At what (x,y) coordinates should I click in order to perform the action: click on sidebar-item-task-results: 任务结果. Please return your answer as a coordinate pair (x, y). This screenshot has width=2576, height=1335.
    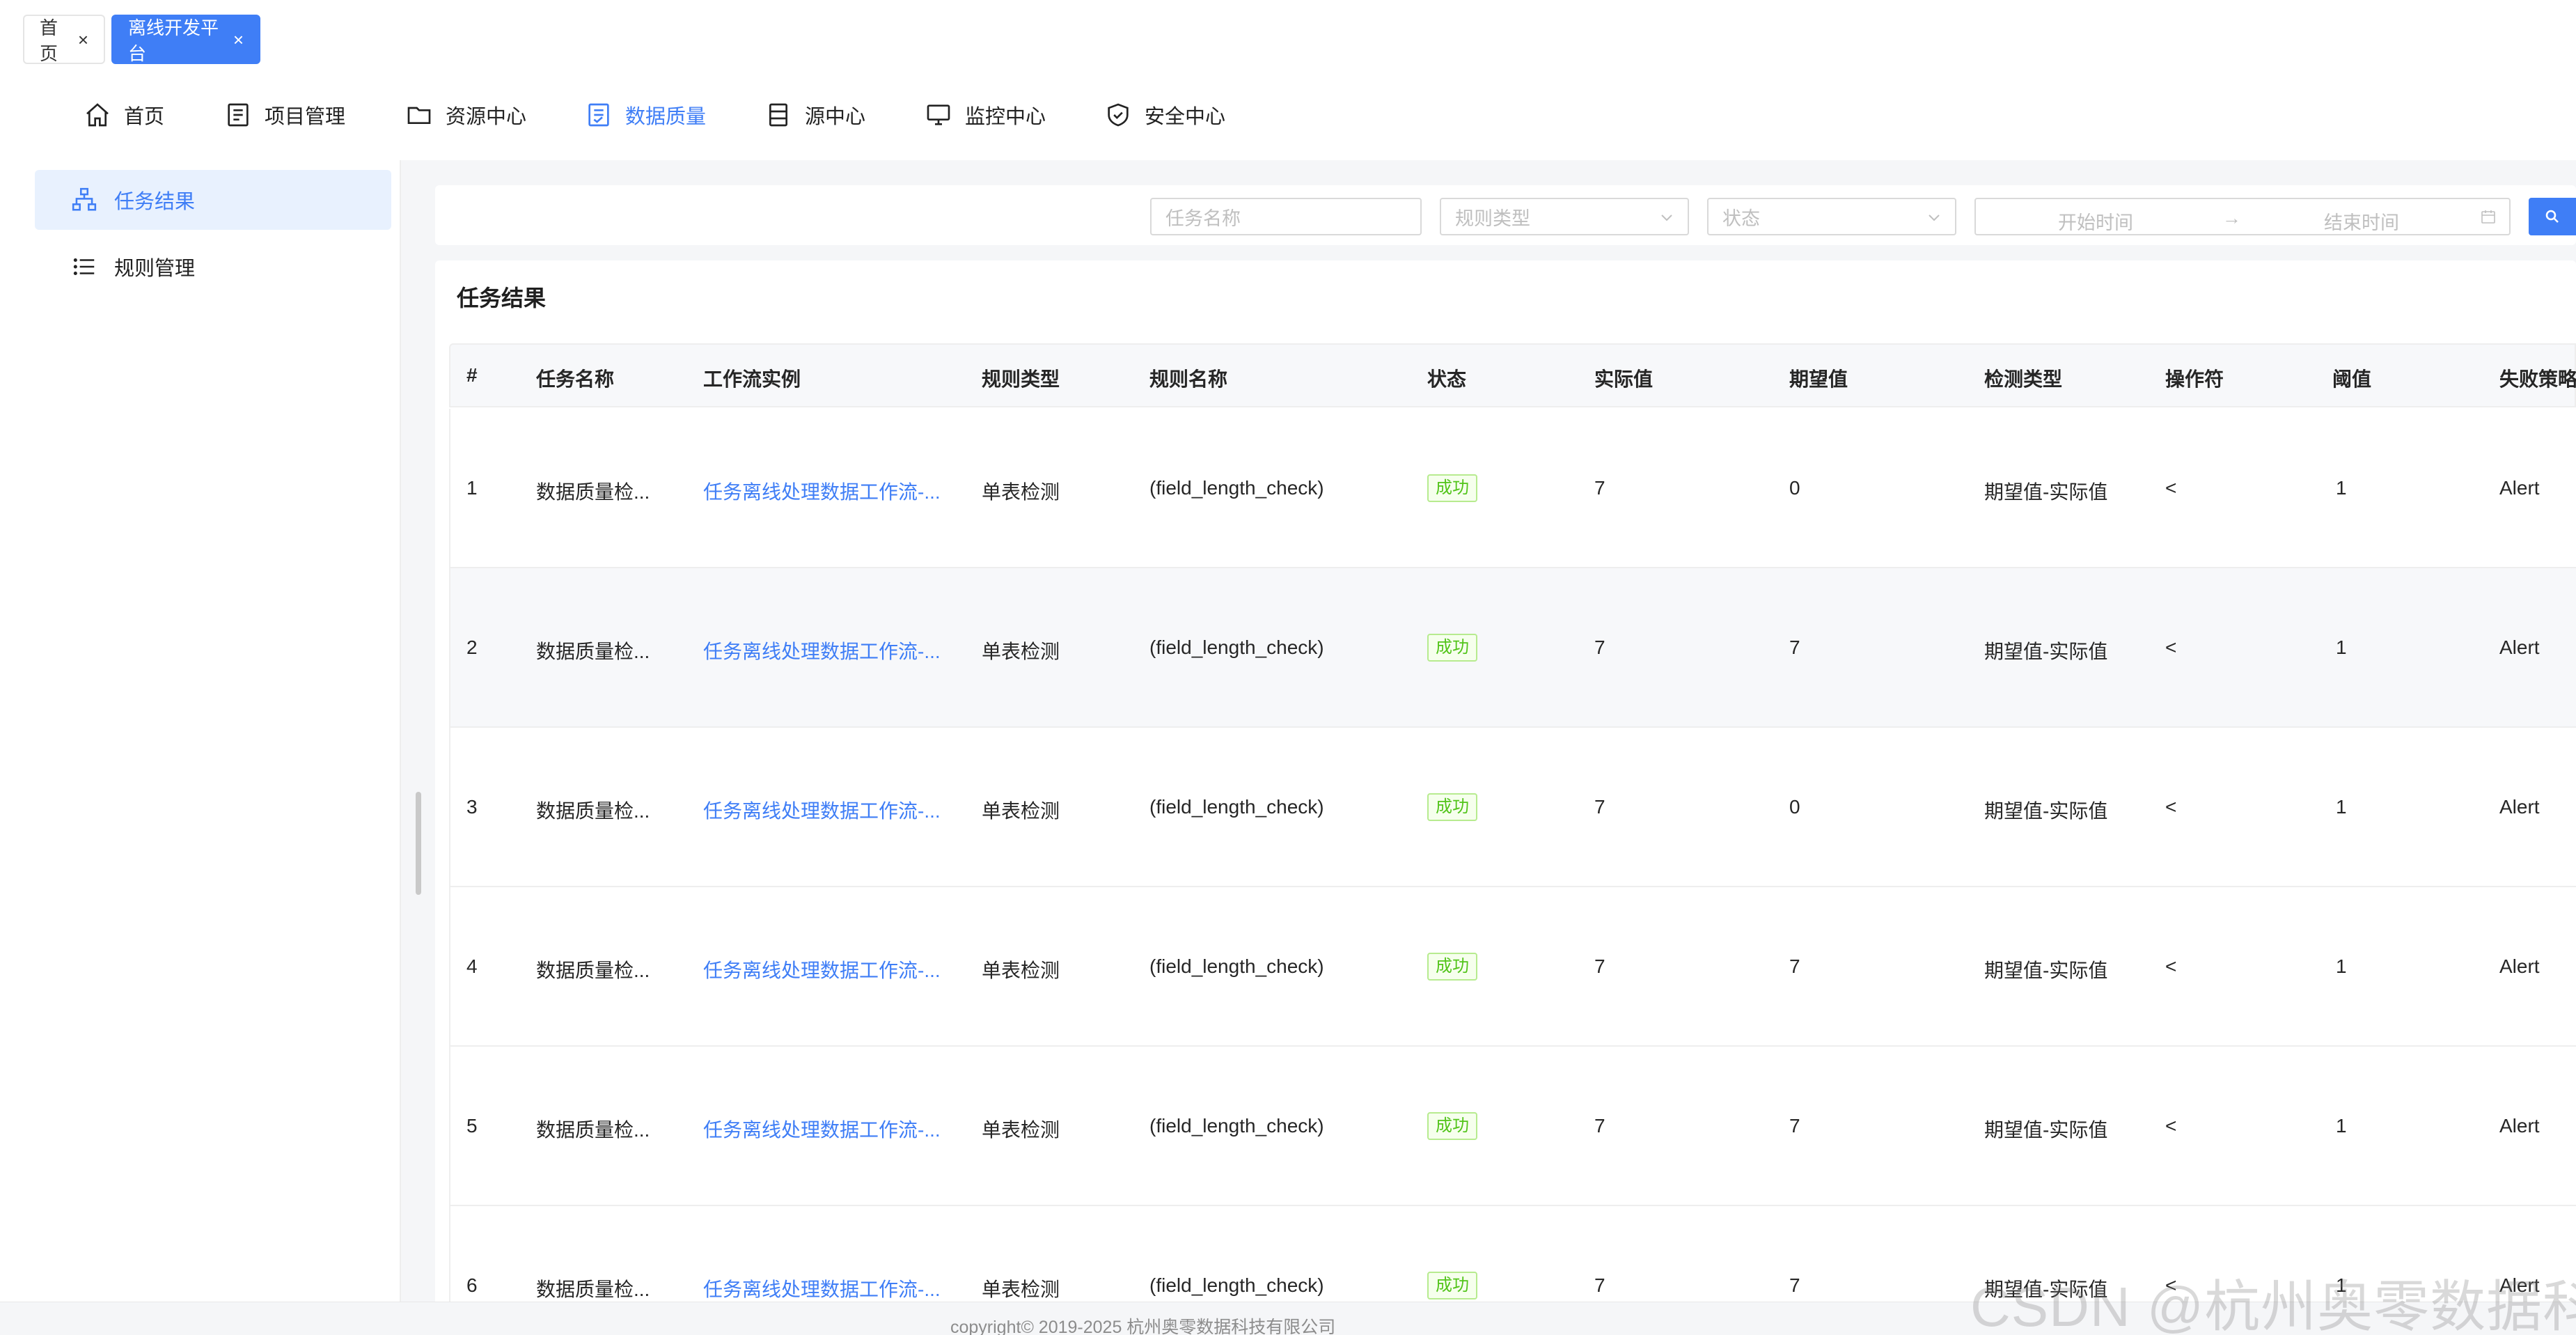
    Looking at the image, I should click on (213, 200).